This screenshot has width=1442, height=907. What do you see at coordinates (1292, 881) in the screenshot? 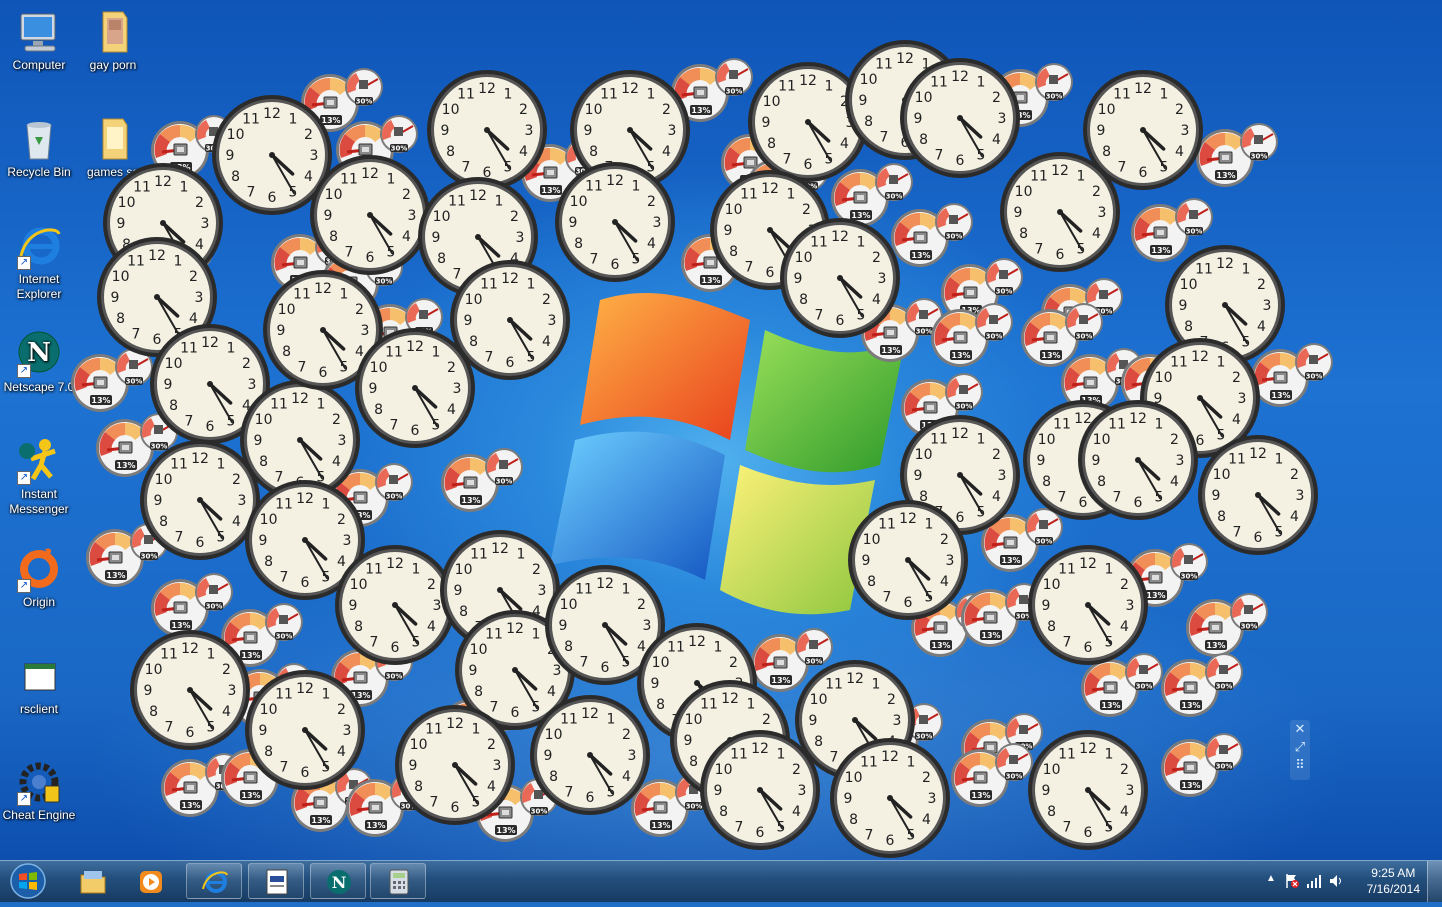
I see `action-center-icon` at bounding box center [1292, 881].